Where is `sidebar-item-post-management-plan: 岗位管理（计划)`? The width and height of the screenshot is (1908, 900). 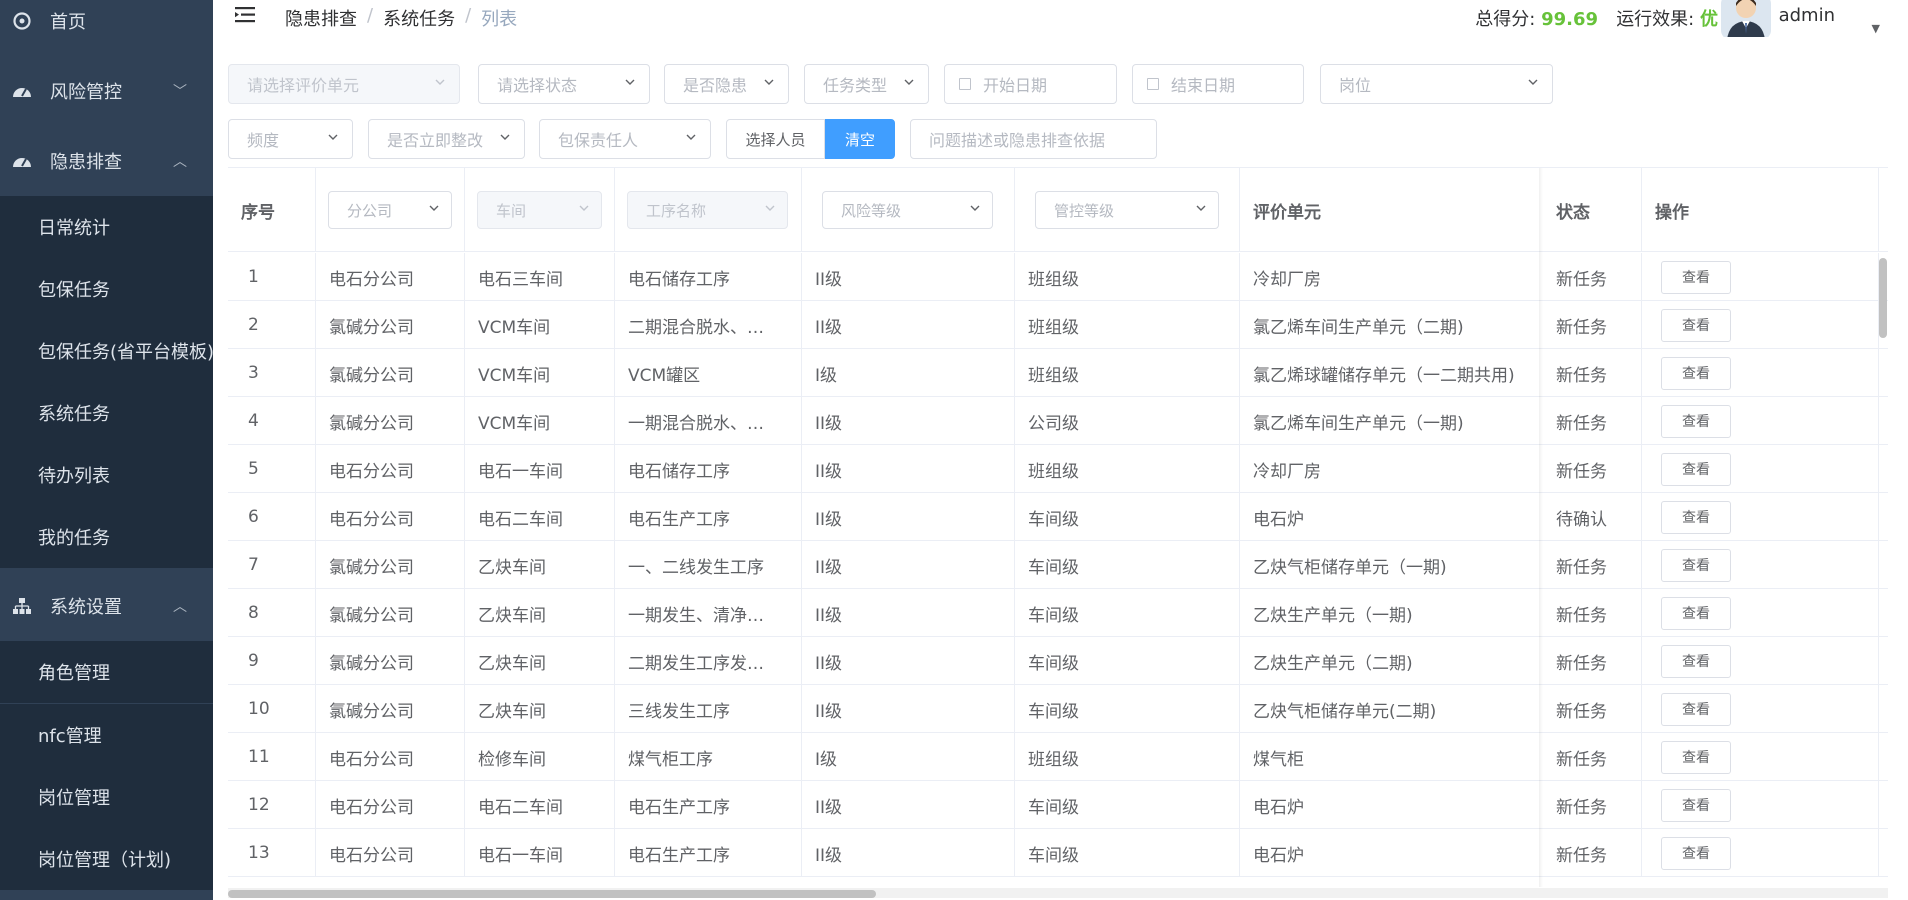 sidebar-item-post-management-plan: 岗位管理（计划) is located at coordinates (106, 859).